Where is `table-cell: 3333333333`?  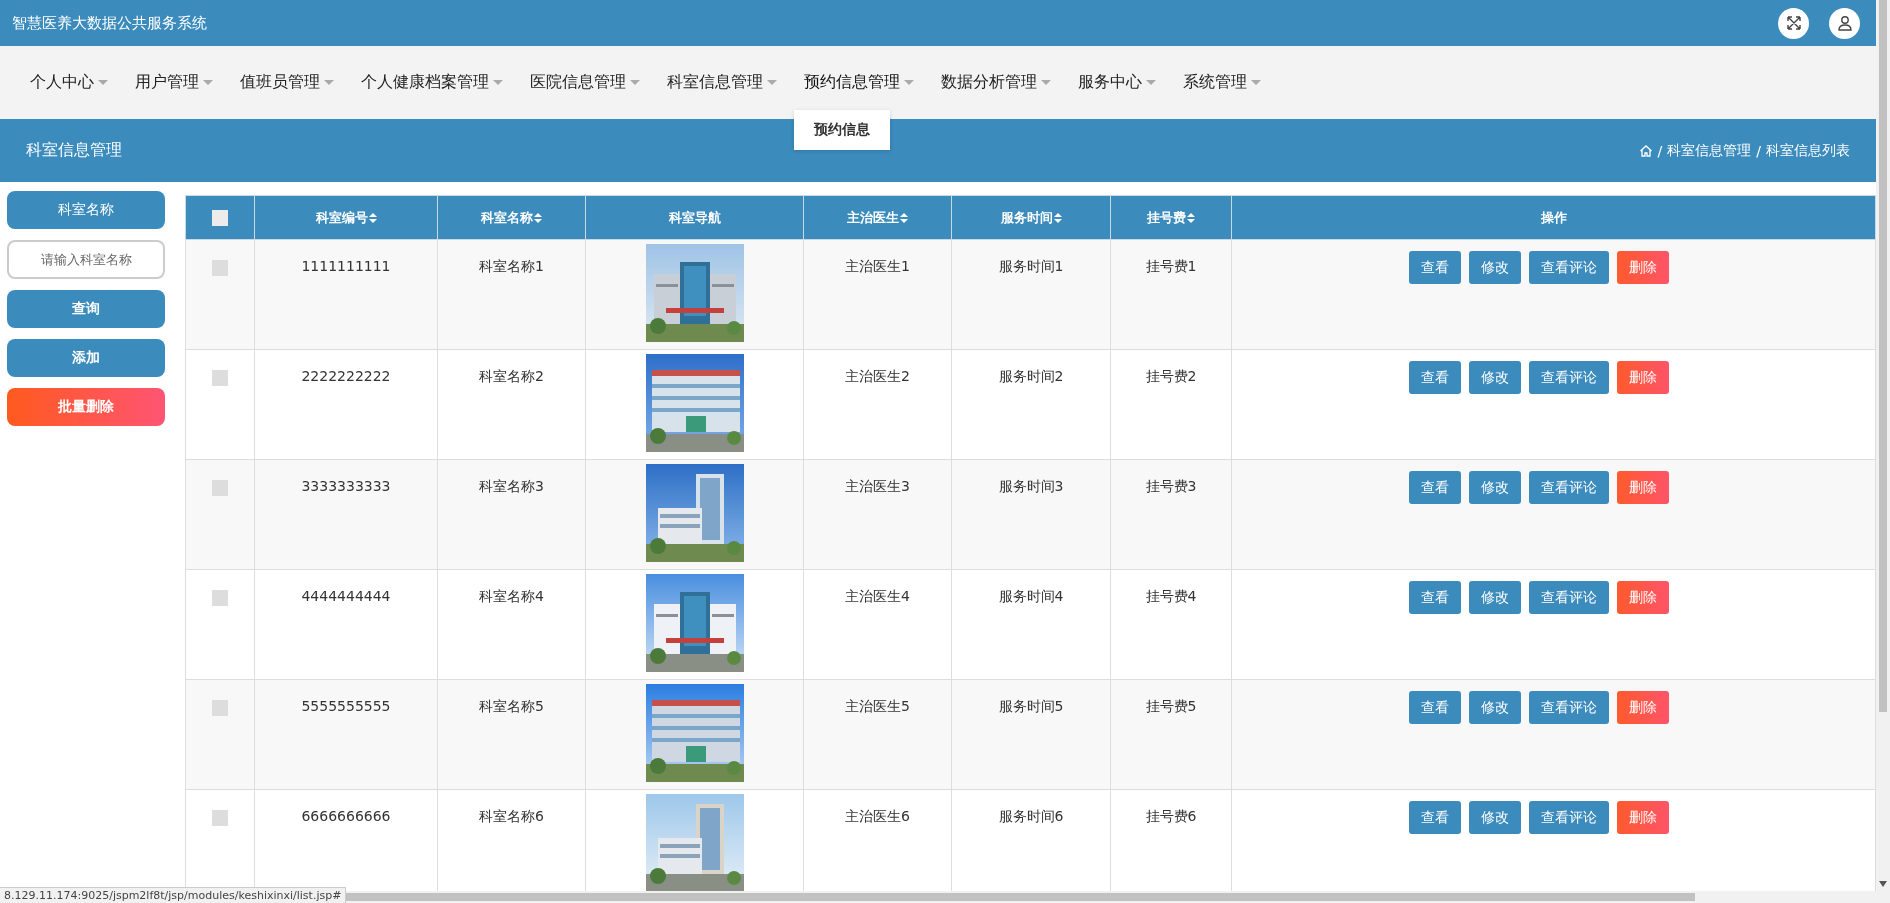
table-cell: 3333333333 is located at coordinates (346, 486).